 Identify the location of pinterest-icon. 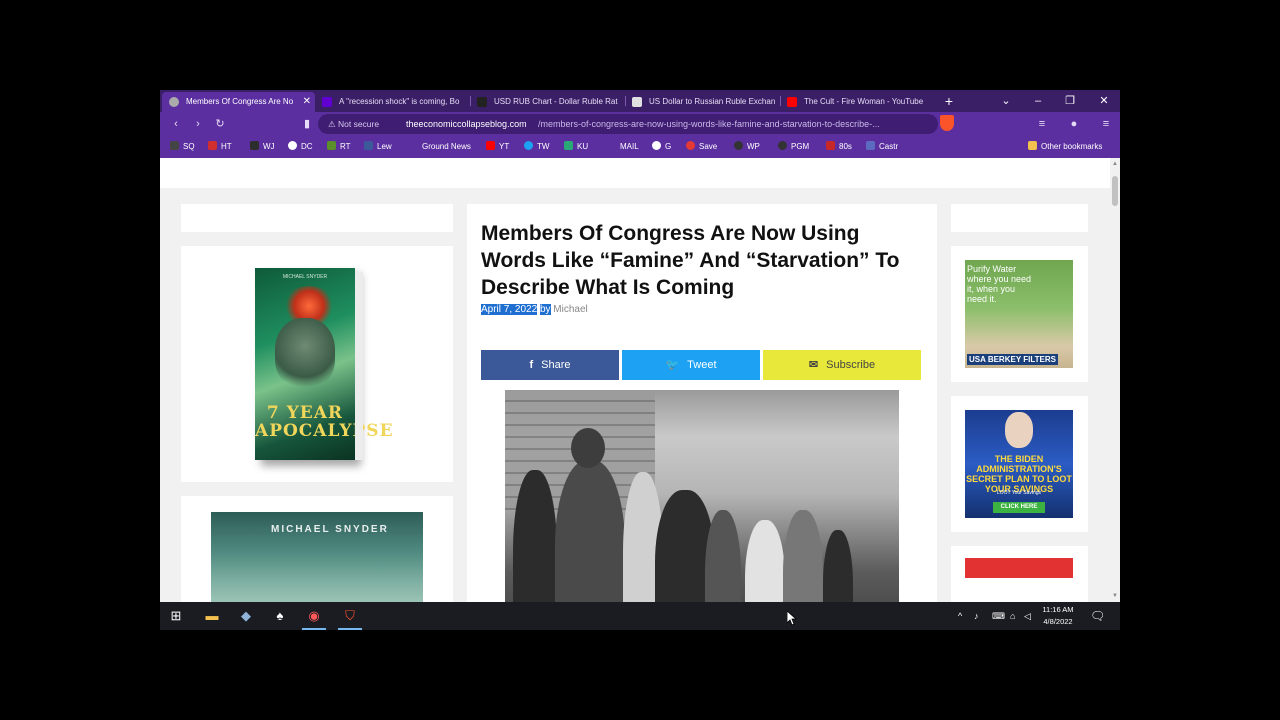
(690, 145).